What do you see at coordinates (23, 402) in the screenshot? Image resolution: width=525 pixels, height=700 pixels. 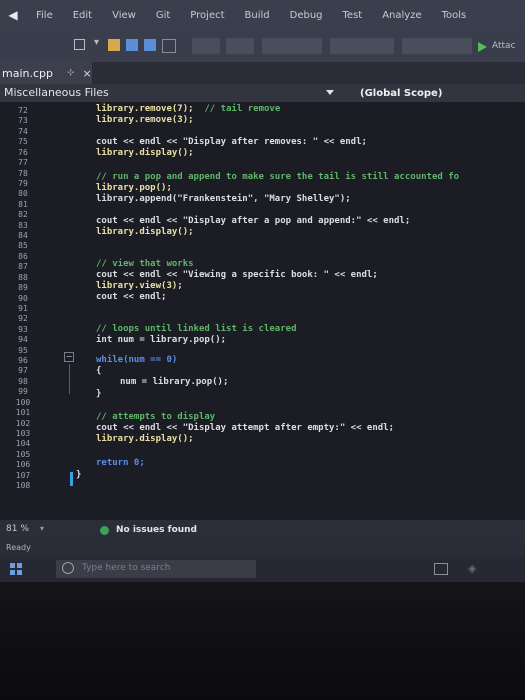 I see `line-number: 100` at bounding box center [23, 402].